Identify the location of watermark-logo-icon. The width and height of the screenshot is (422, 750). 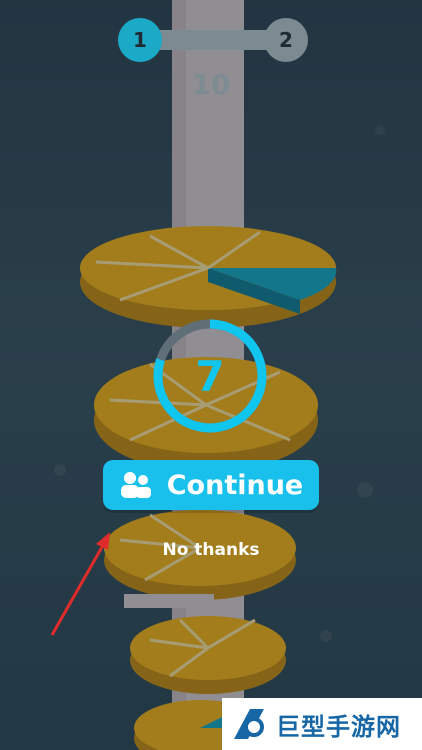
(249, 724).